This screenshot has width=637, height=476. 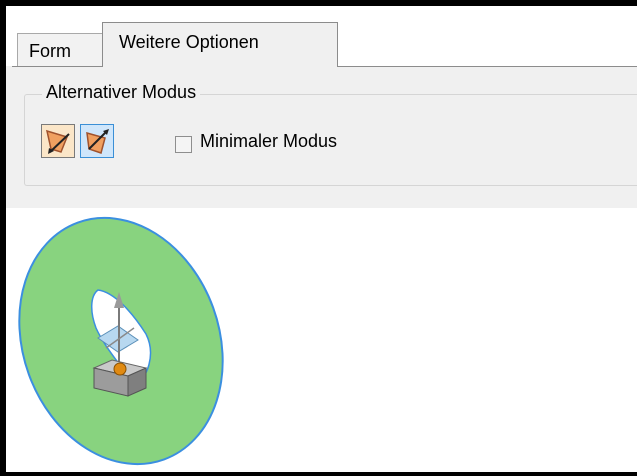 I want to click on tab-weitere-optionen: Weitere Optionen, so click(x=220, y=44).